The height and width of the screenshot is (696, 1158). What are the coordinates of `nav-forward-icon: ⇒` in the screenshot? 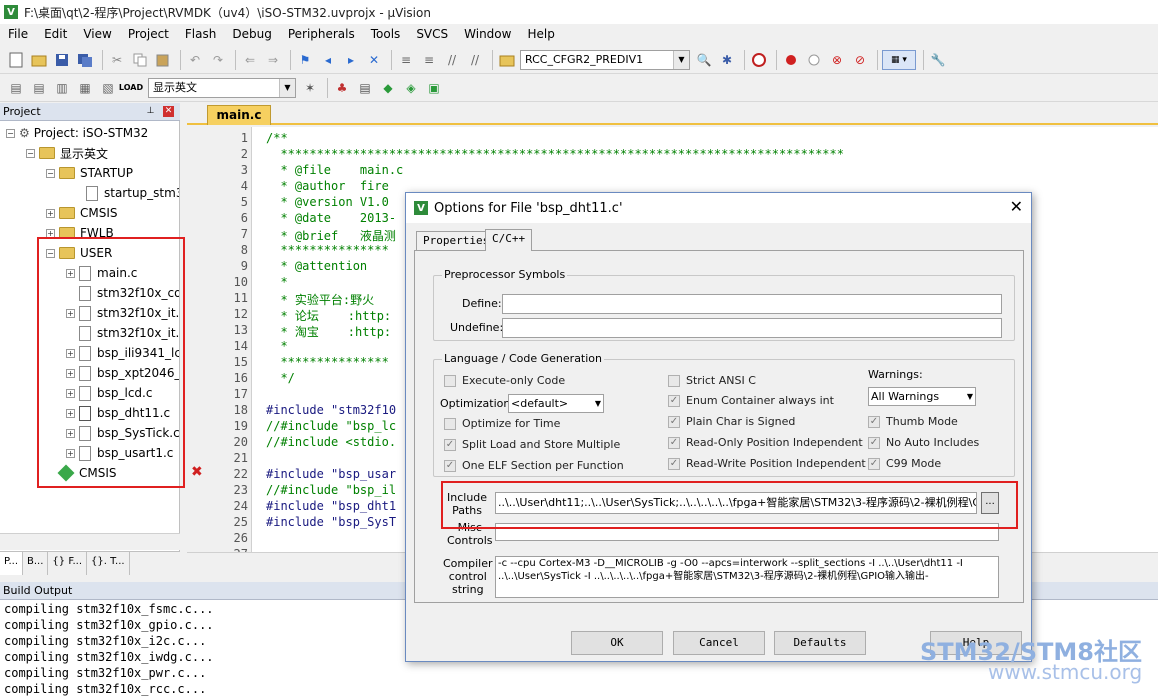 It's located at (273, 60).